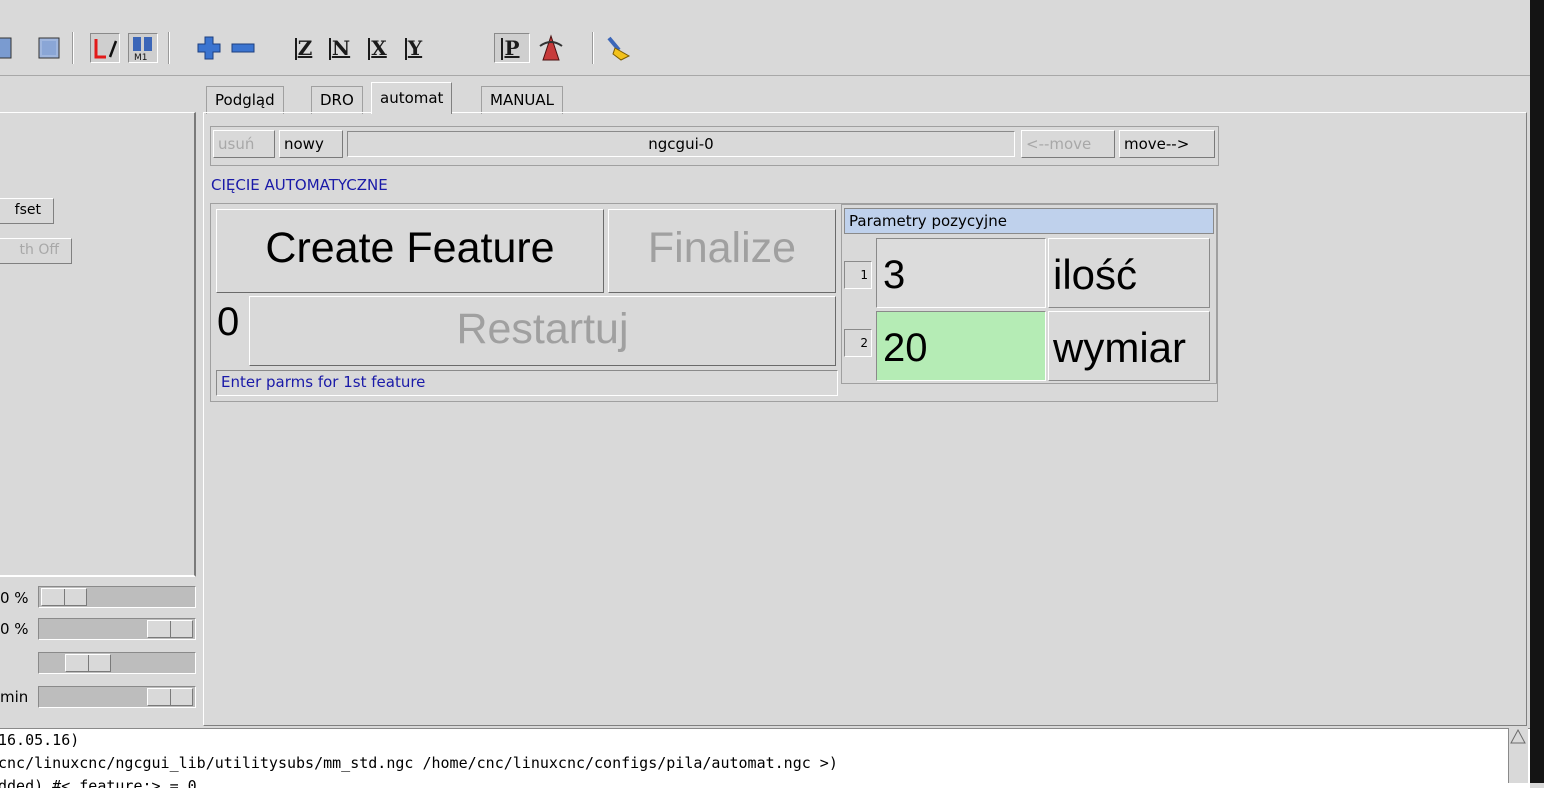 The height and width of the screenshot is (788, 1544). I want to click on param-number: 2, so click(858, 343).